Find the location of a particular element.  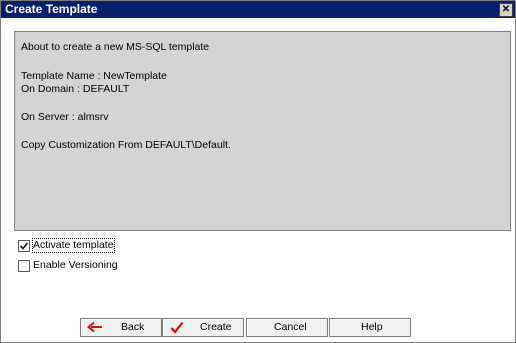

enable-versioning-checkbox is located at coordinates (24, 266).